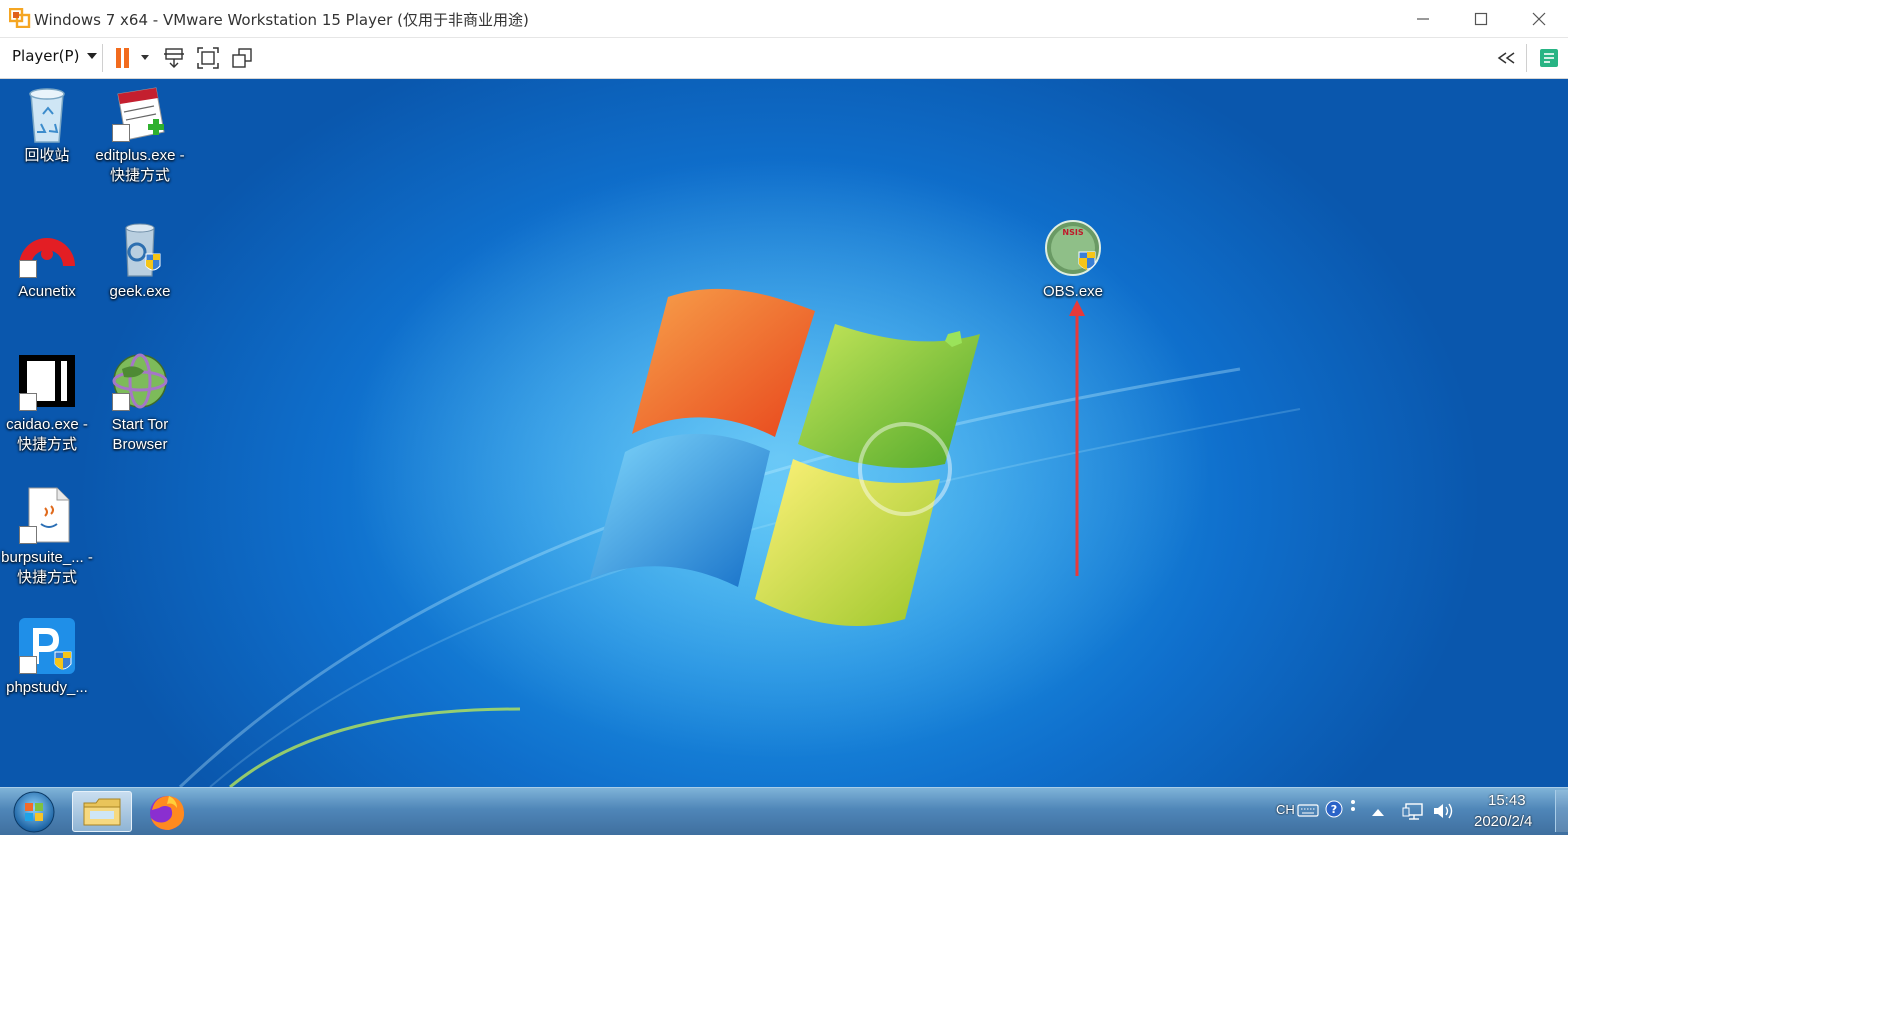 The image size is (1900, 1010). I want to click on desktop-icon-label: caidao.exe - 快捷方式, so click(47, 434).